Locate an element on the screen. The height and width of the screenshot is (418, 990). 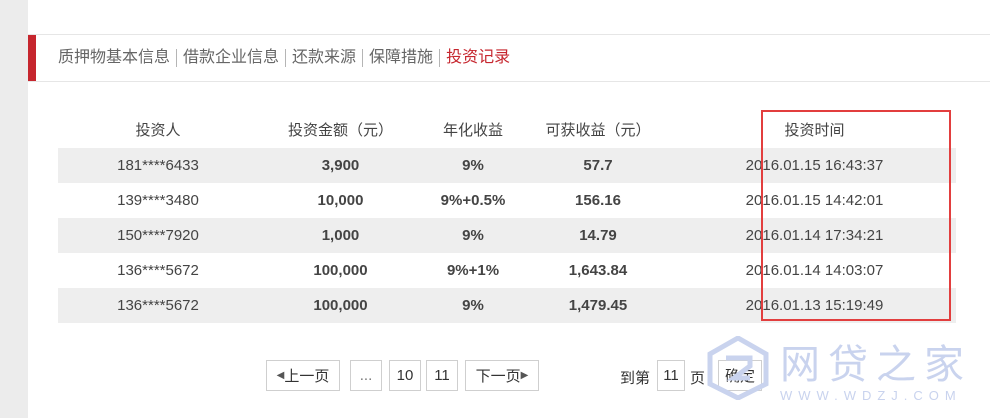
caret-left-icon: ◀ is located at coordinates (280, 375).